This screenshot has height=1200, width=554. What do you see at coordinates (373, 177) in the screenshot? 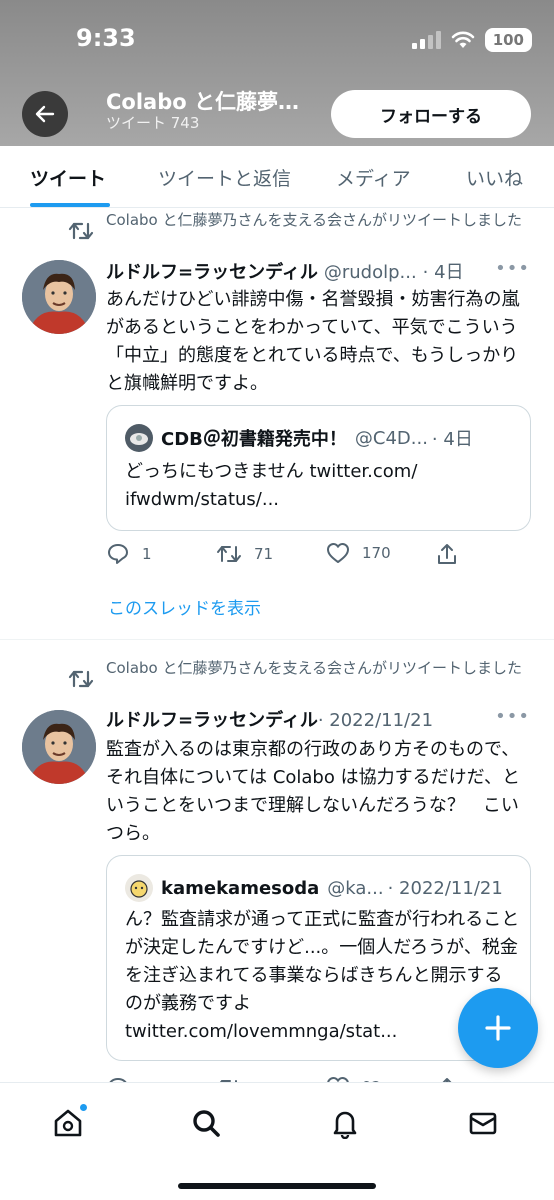
I see `tab-media: メディア` at bounding box center [373, 177].